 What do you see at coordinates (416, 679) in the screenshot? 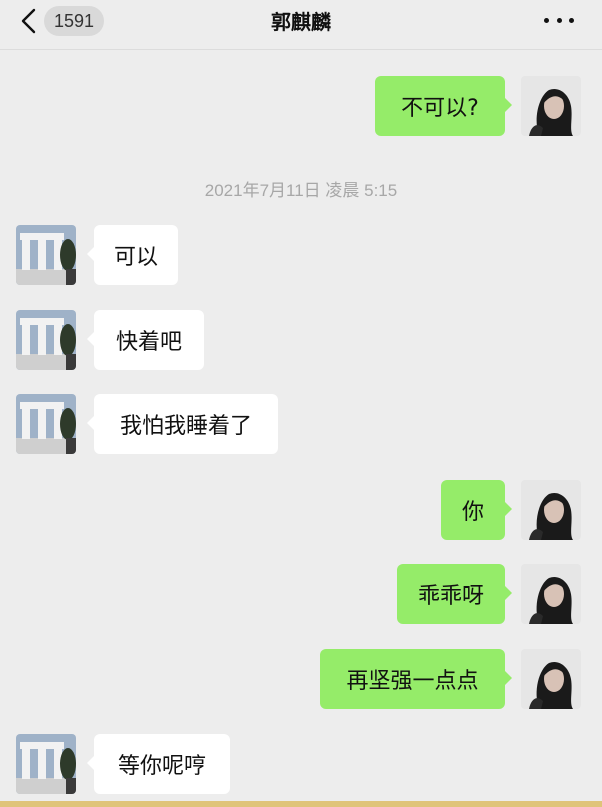
I see `message-bubble: 再坚强一点点` at bounding box center [416, 679].